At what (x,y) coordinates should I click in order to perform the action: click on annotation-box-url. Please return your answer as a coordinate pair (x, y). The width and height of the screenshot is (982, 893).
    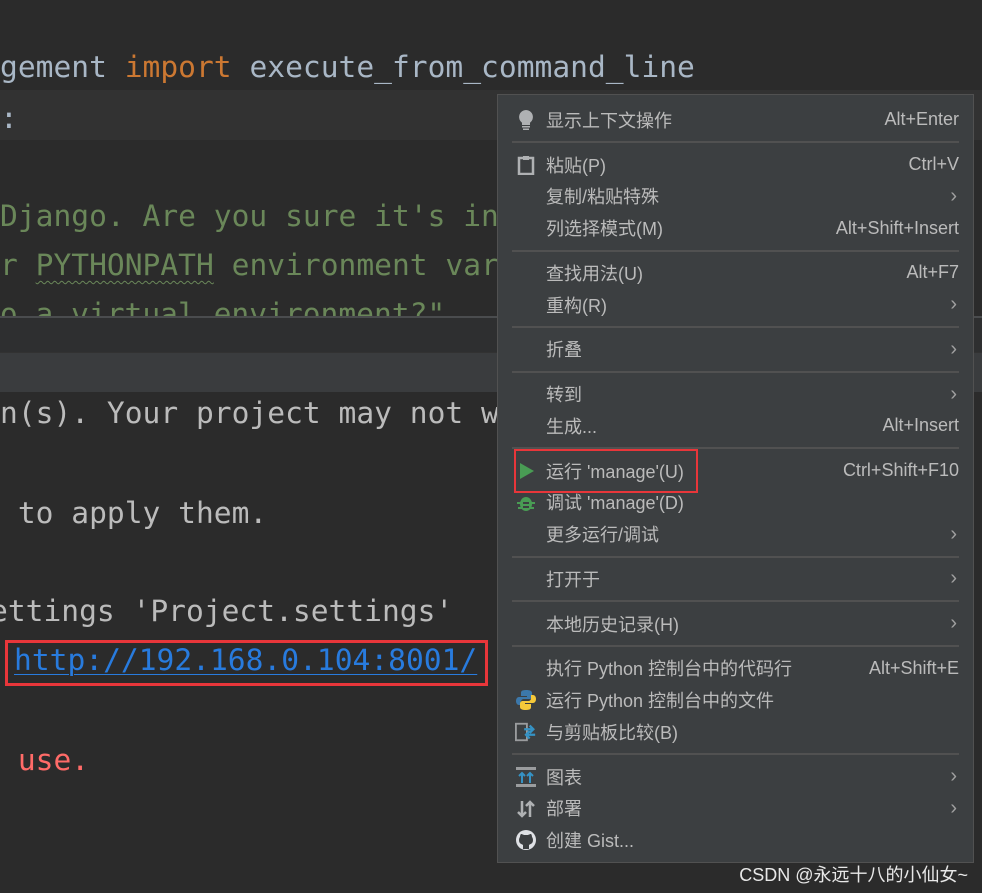
    Looking at the image, I should click on (246, 663).